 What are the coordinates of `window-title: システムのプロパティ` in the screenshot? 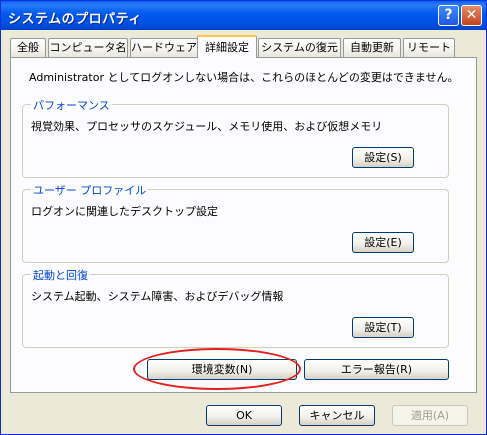 It's located at (75, 19).